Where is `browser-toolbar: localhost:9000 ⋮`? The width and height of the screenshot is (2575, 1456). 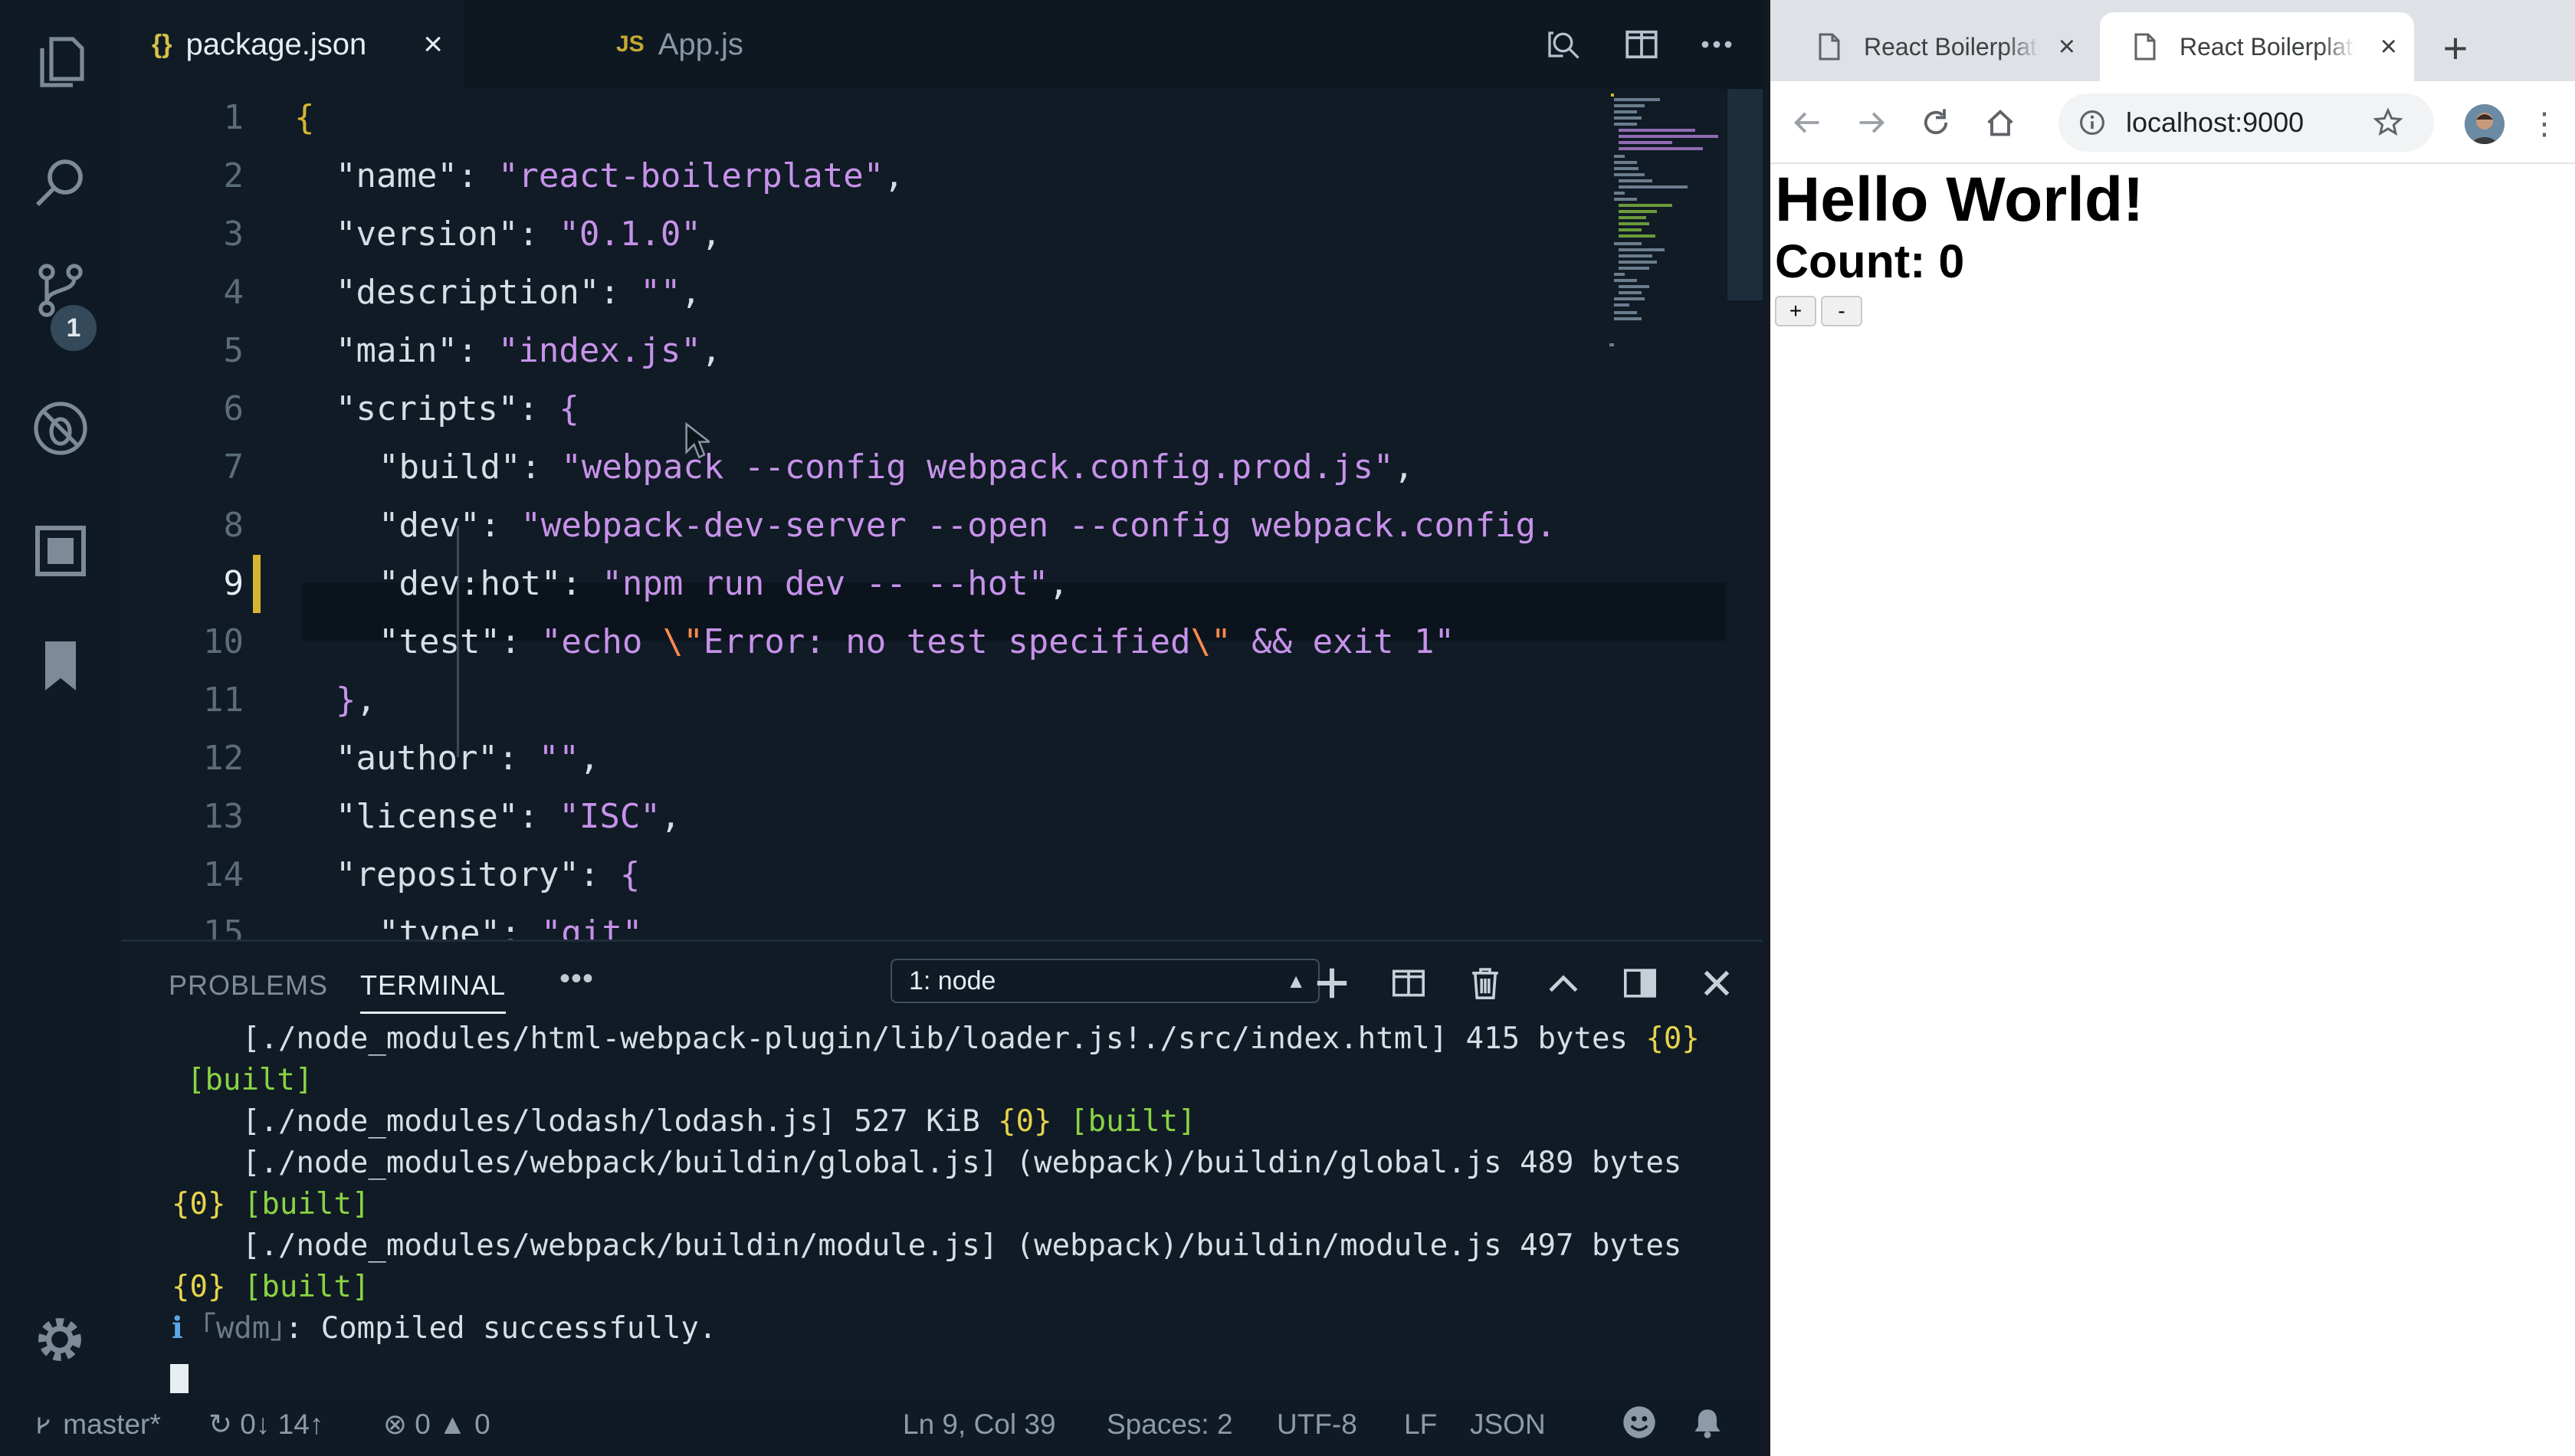 browser-toolbar: localhost:9000 ⋮ is located at coordinates (2173, 122).